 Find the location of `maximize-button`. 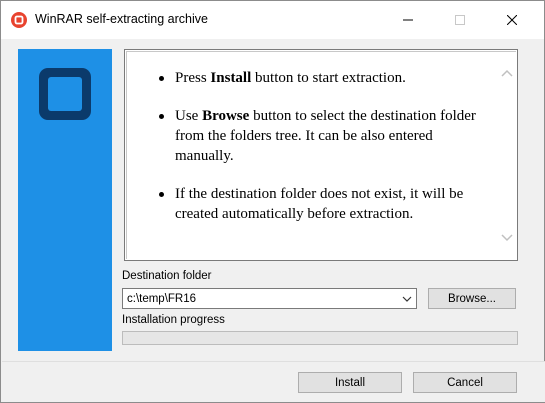

maximize-button is located at coordinates (460, 20).